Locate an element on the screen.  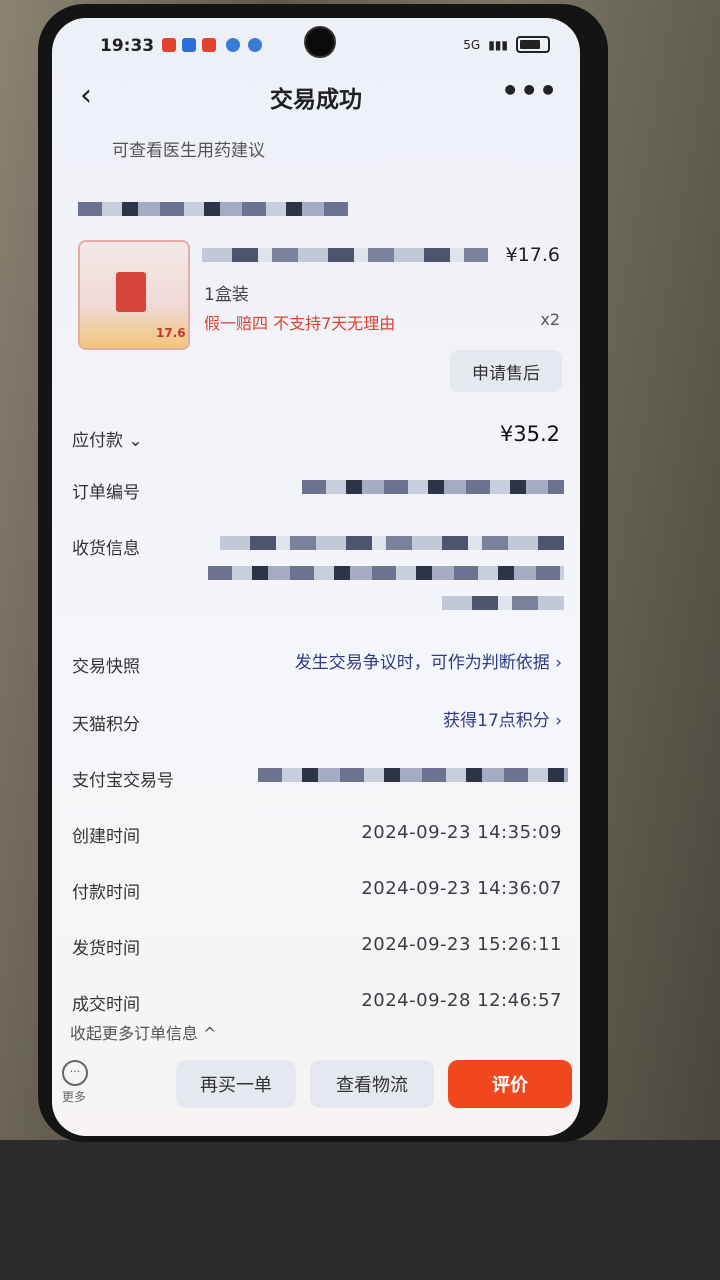
bottom-action-bar: ··· 更多 再买一单 查看物流 评价 is located at coordinates (316, 1094).